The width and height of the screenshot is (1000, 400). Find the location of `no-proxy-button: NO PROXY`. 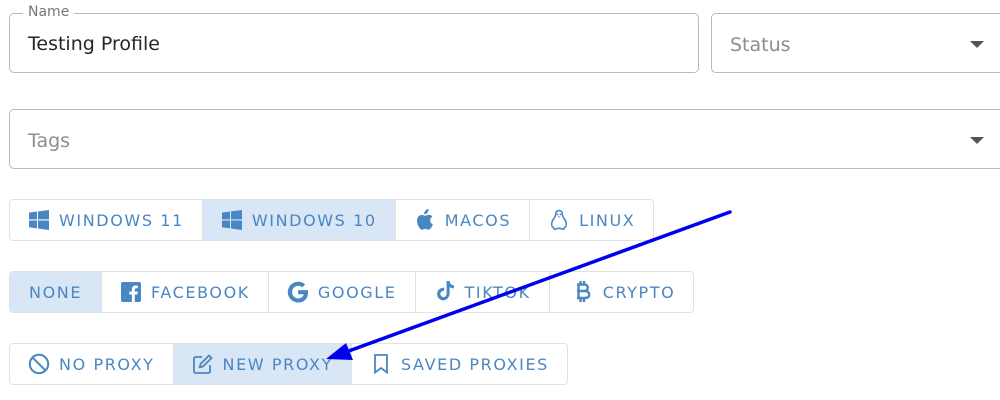

no-proxy-button: NO PROXY is located at coordinates (92, 364).